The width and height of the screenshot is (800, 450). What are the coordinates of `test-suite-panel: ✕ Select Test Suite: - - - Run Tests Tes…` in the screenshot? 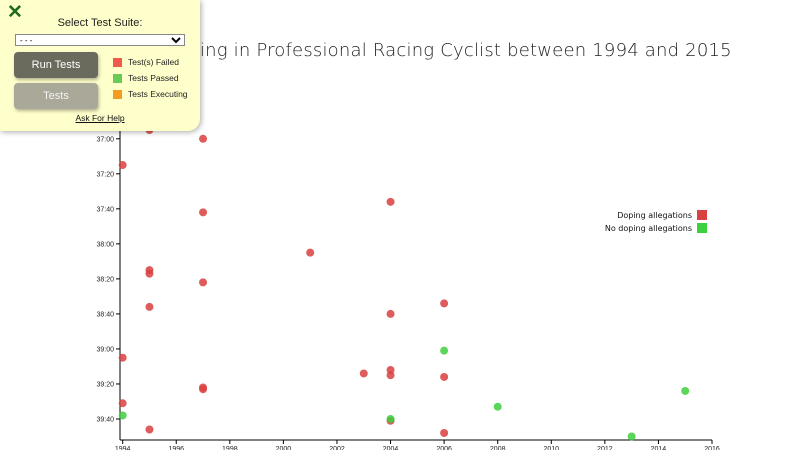 It's located at (100, 65).